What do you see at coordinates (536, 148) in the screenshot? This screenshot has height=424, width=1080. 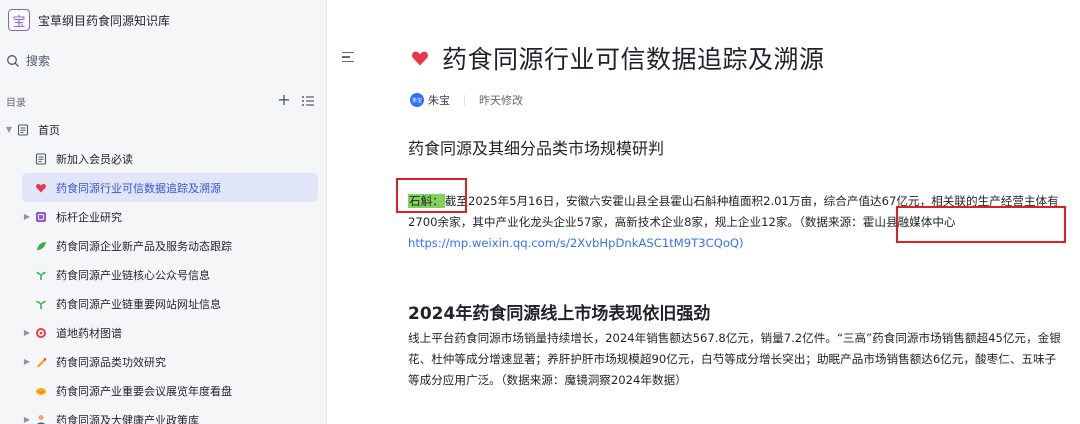 I see `section-heading-market-size: 药食同源及其细分品类市场规模研判` at bounding box center [536, 148].